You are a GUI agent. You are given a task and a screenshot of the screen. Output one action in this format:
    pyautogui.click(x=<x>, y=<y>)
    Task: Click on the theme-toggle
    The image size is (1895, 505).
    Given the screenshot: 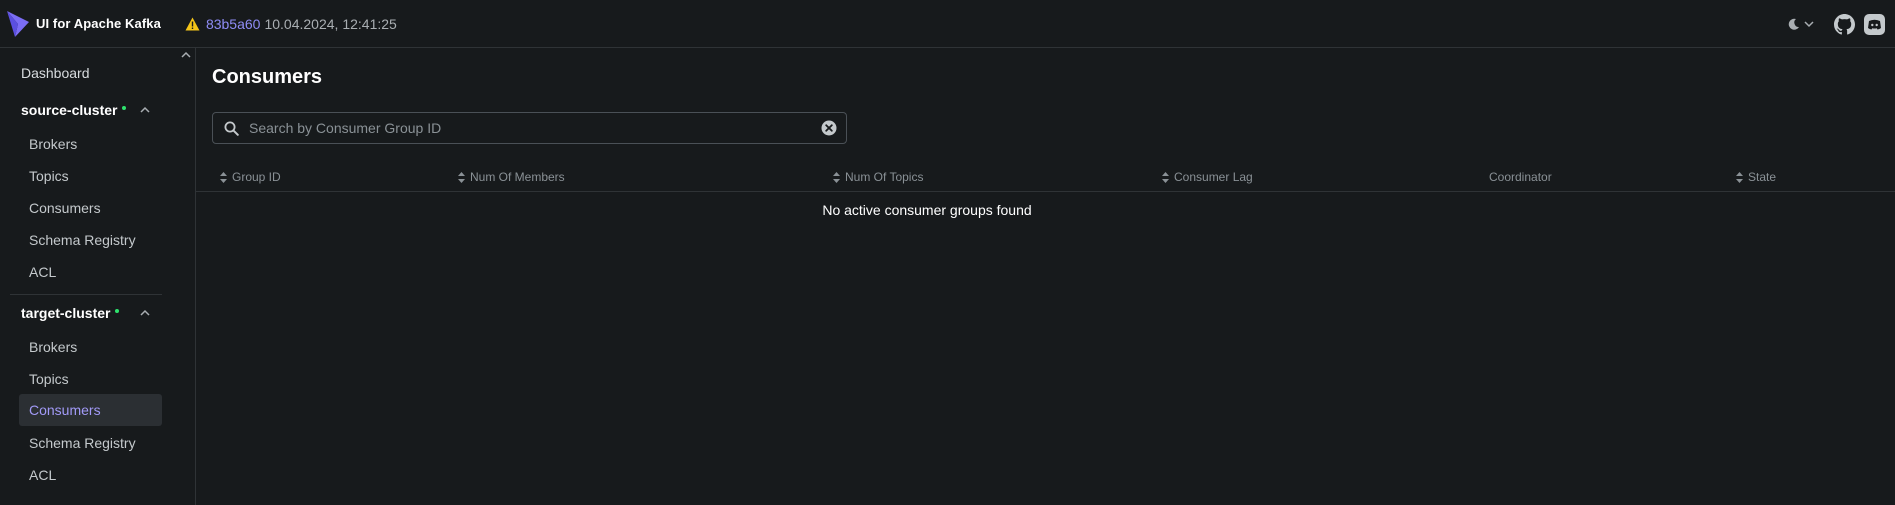 What is the action you would take?
    pyautogui.click(x=1801, y=24)
    